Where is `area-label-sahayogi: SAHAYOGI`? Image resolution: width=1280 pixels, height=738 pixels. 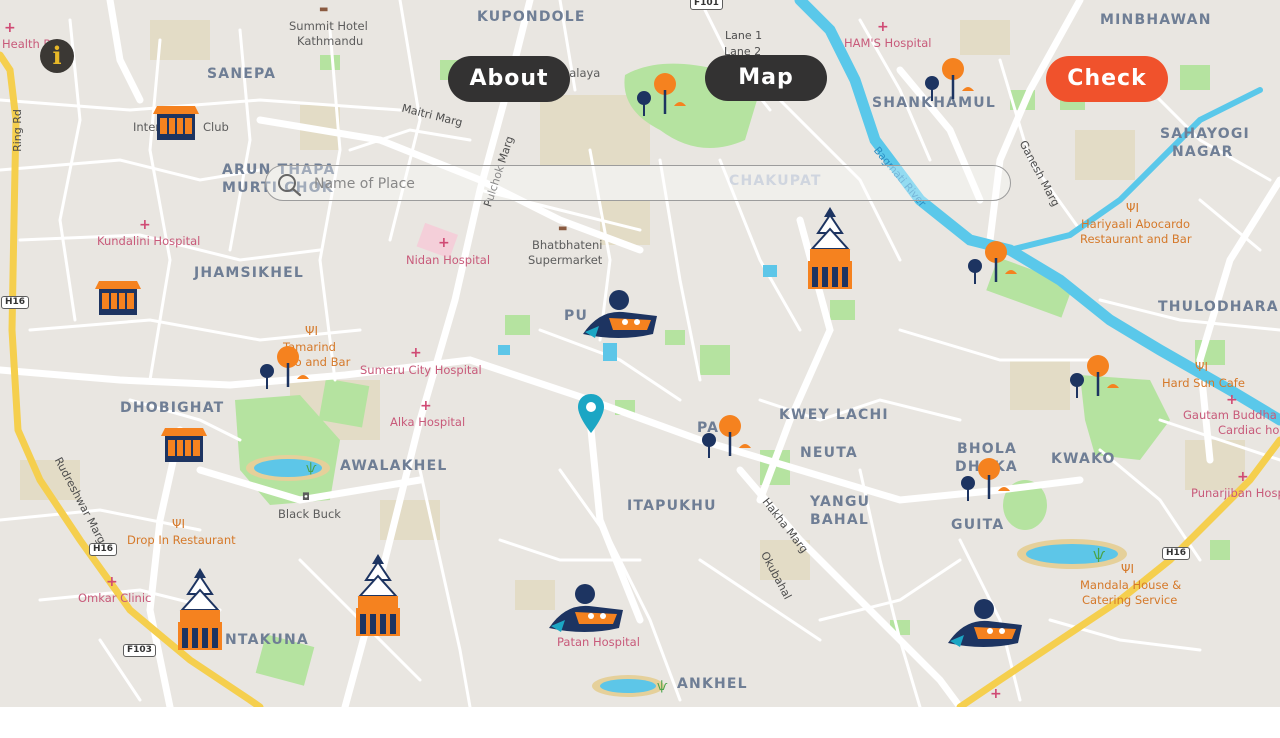 area-label-sahayogi: SAHAYOGI is located at coordinates (1205, 134).